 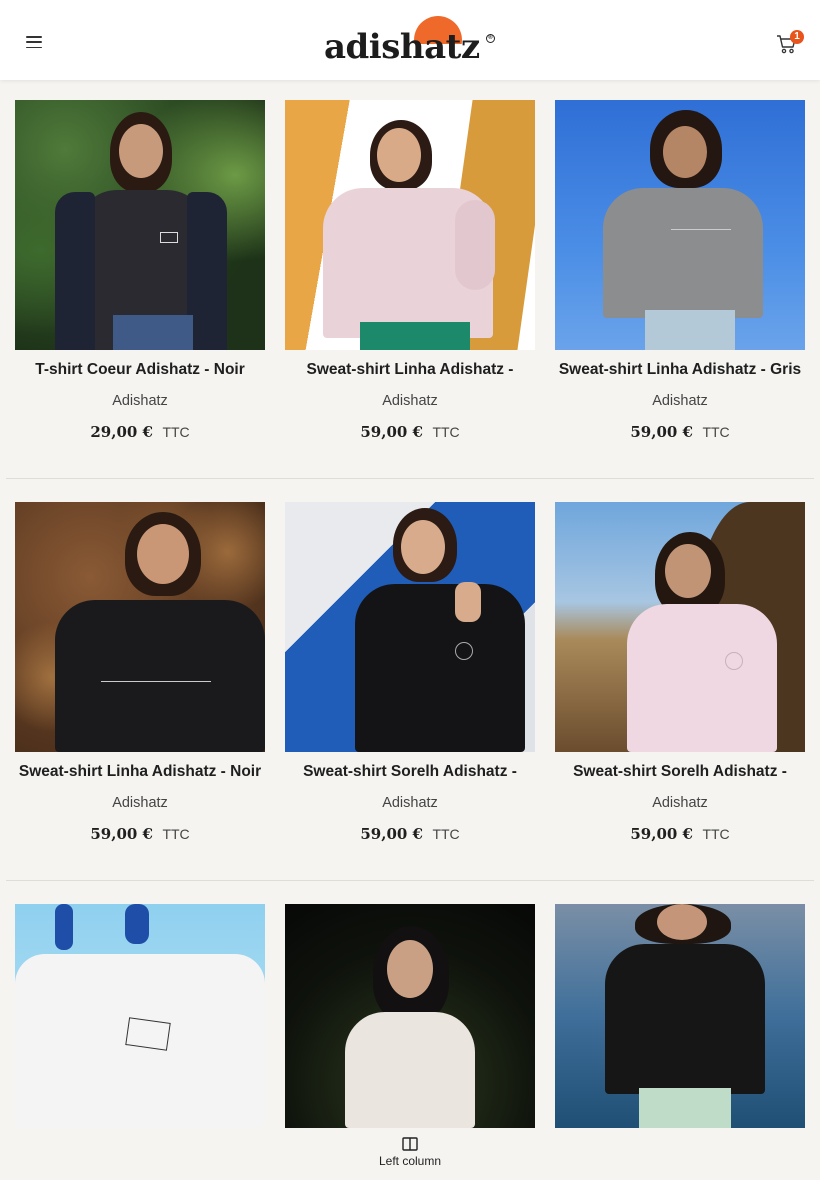 I want to click on cart-button: 1, so click(x=791, y=43).